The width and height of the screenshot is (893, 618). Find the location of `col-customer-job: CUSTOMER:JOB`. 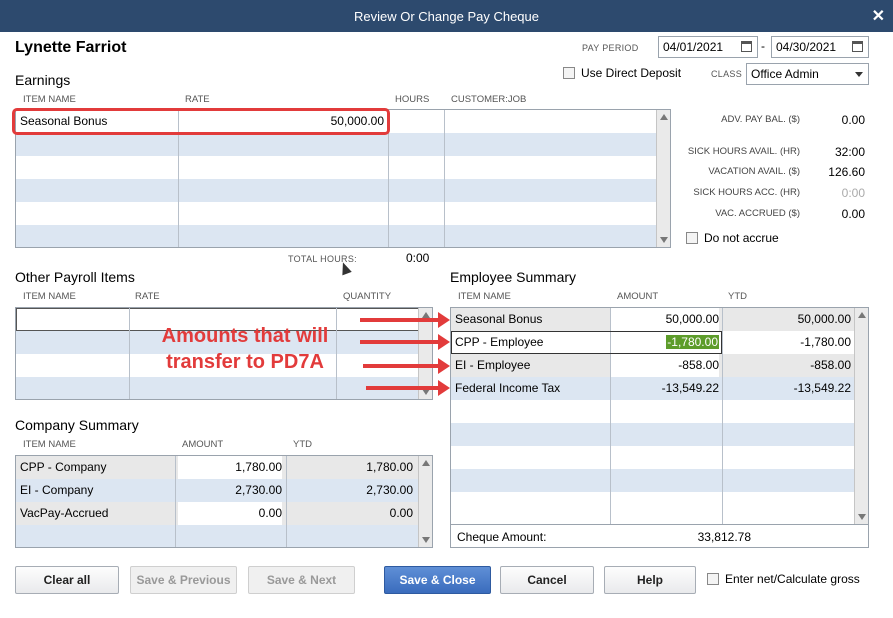

col-customer-job: CUSTOMER:JOB is located at coordinates (489, 99).